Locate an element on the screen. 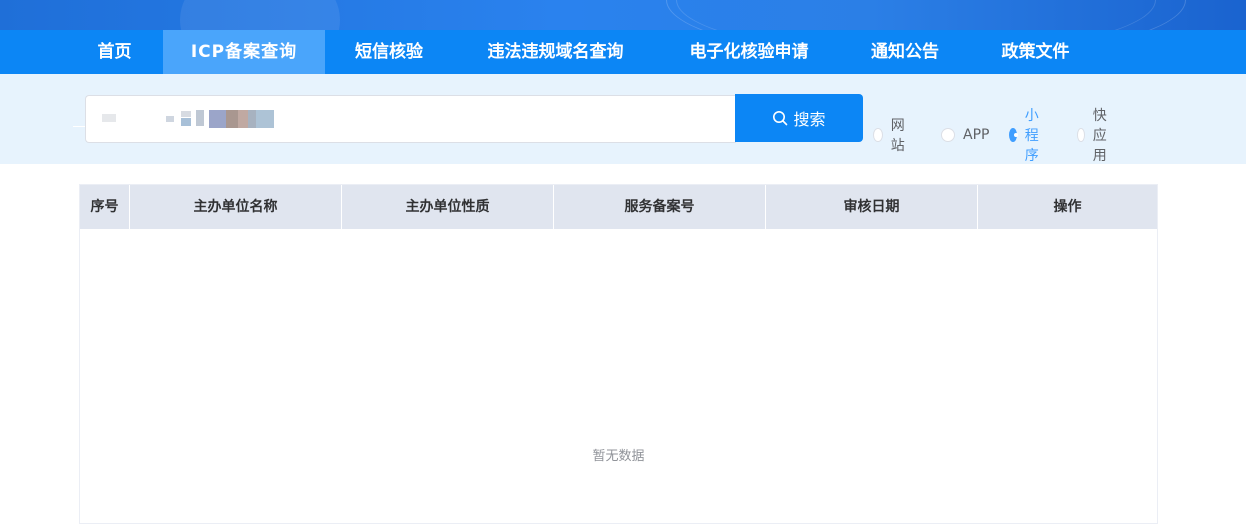 The image size is (1246, 524). table-header: 序号 主办单位名称 主办单位性质 服务备案号 审核日期 操作 is located at coordinates (618, 207).